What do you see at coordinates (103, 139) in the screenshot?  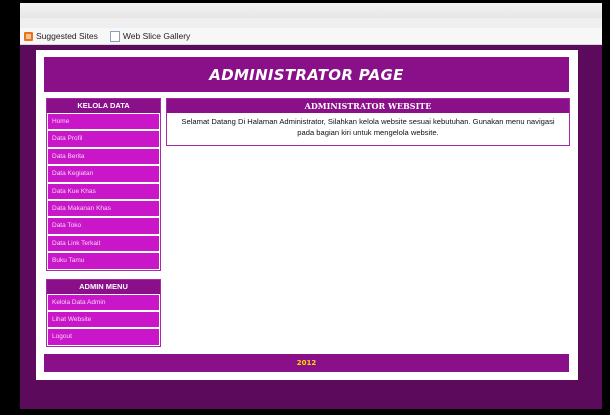 I see `nav-data-profil: Data Profil` at bounding box center [103, 139].